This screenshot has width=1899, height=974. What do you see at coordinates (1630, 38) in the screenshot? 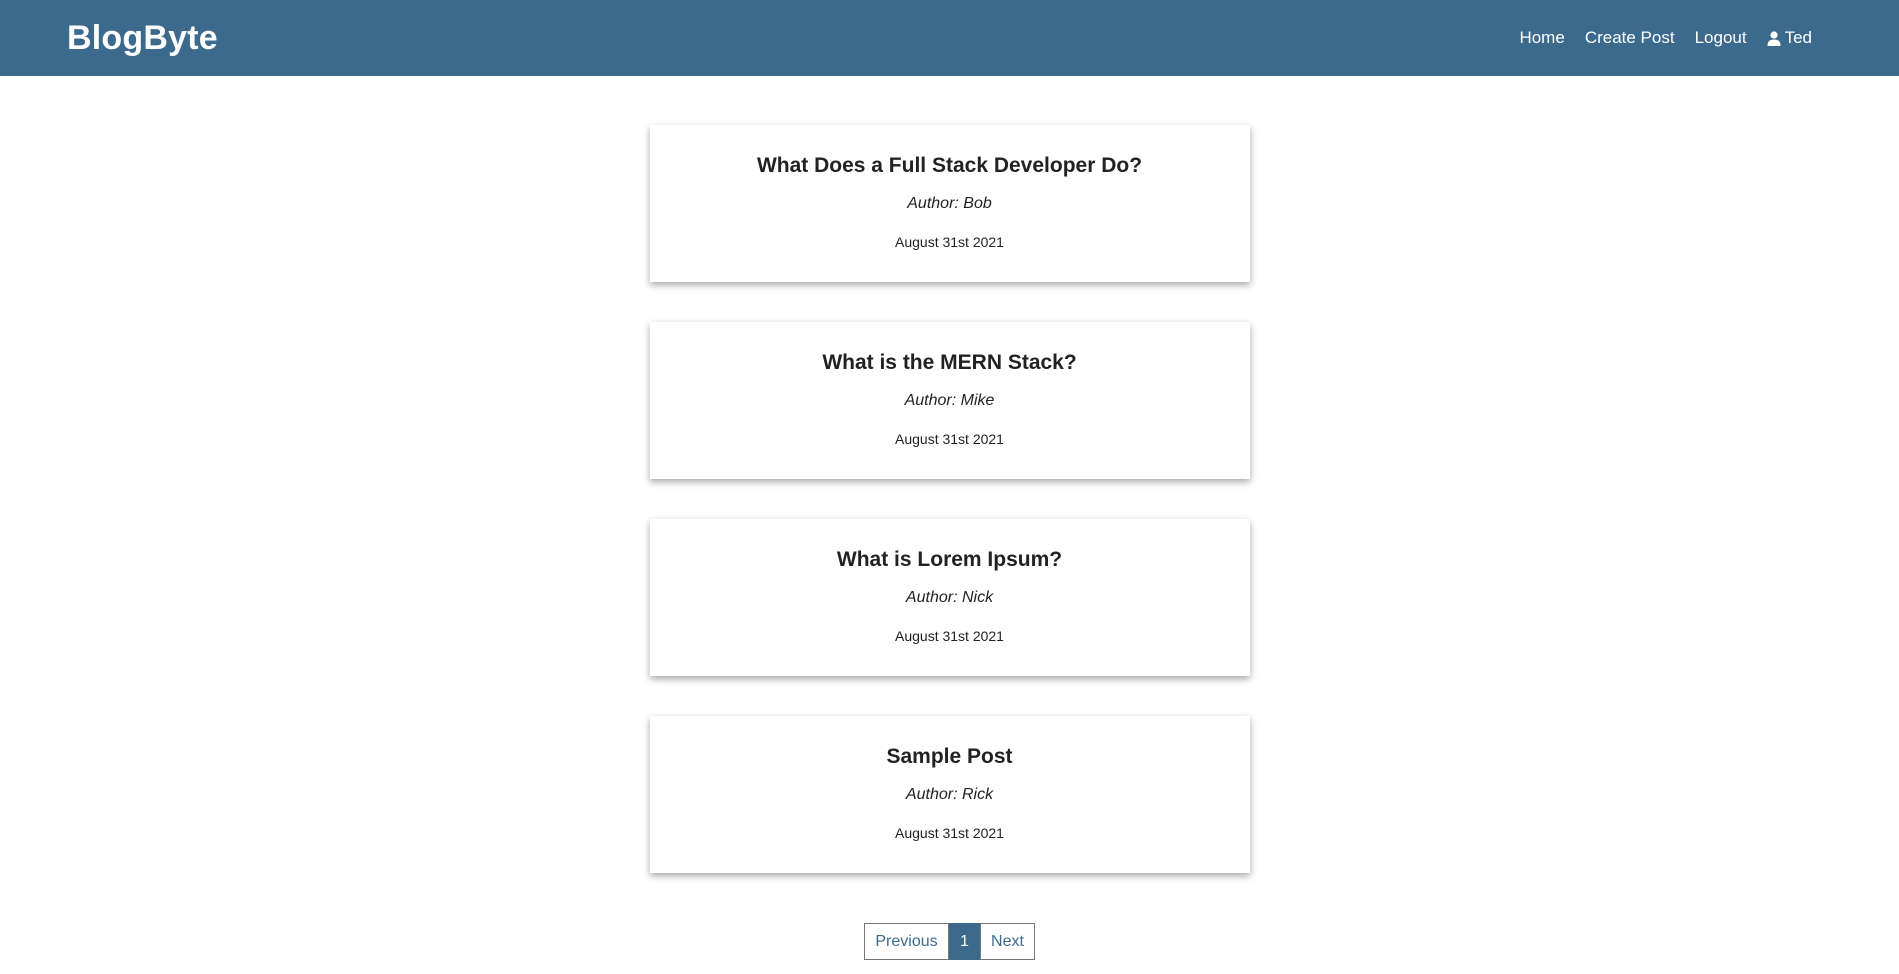
I see `nav-create-post-link: Create Post` at bounding box center [1630, 38].